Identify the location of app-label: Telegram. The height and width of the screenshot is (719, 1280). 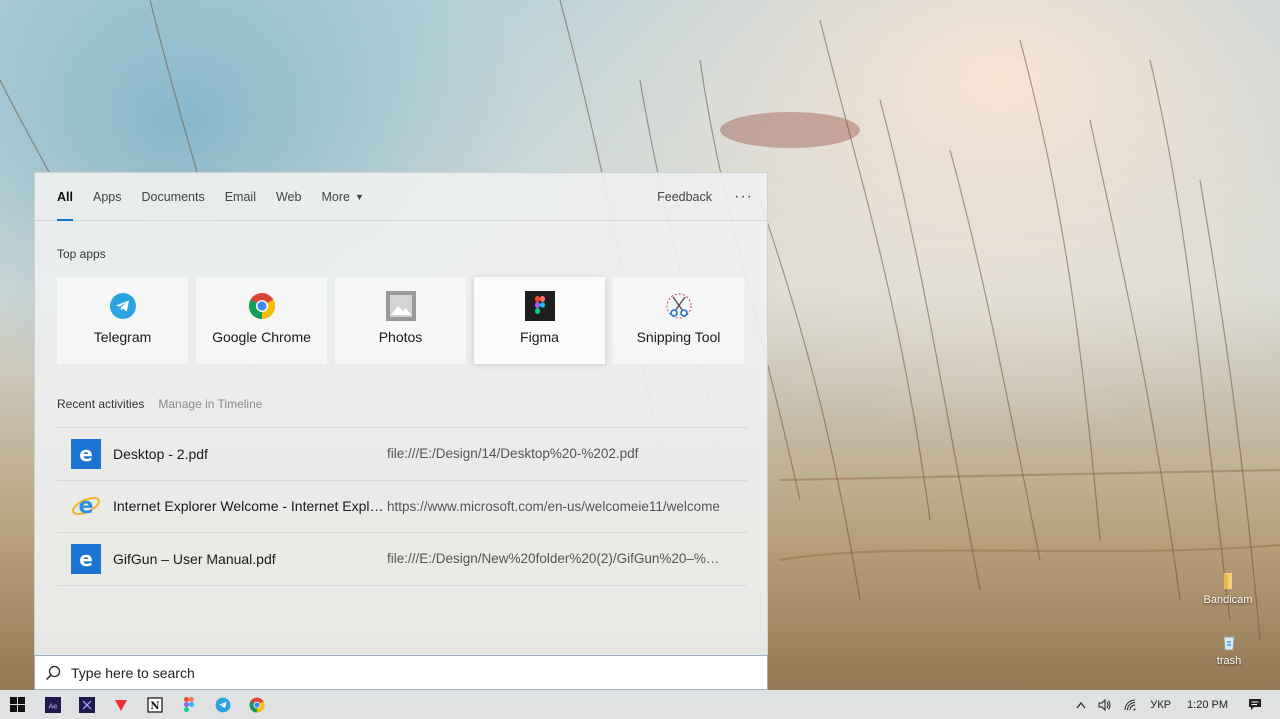
(122, 337).